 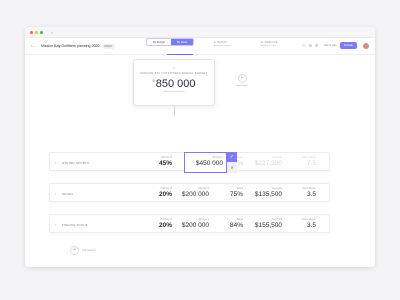 I want to click on net-profit-metric: Net Profit $155,500, so click(x=268, y=223).